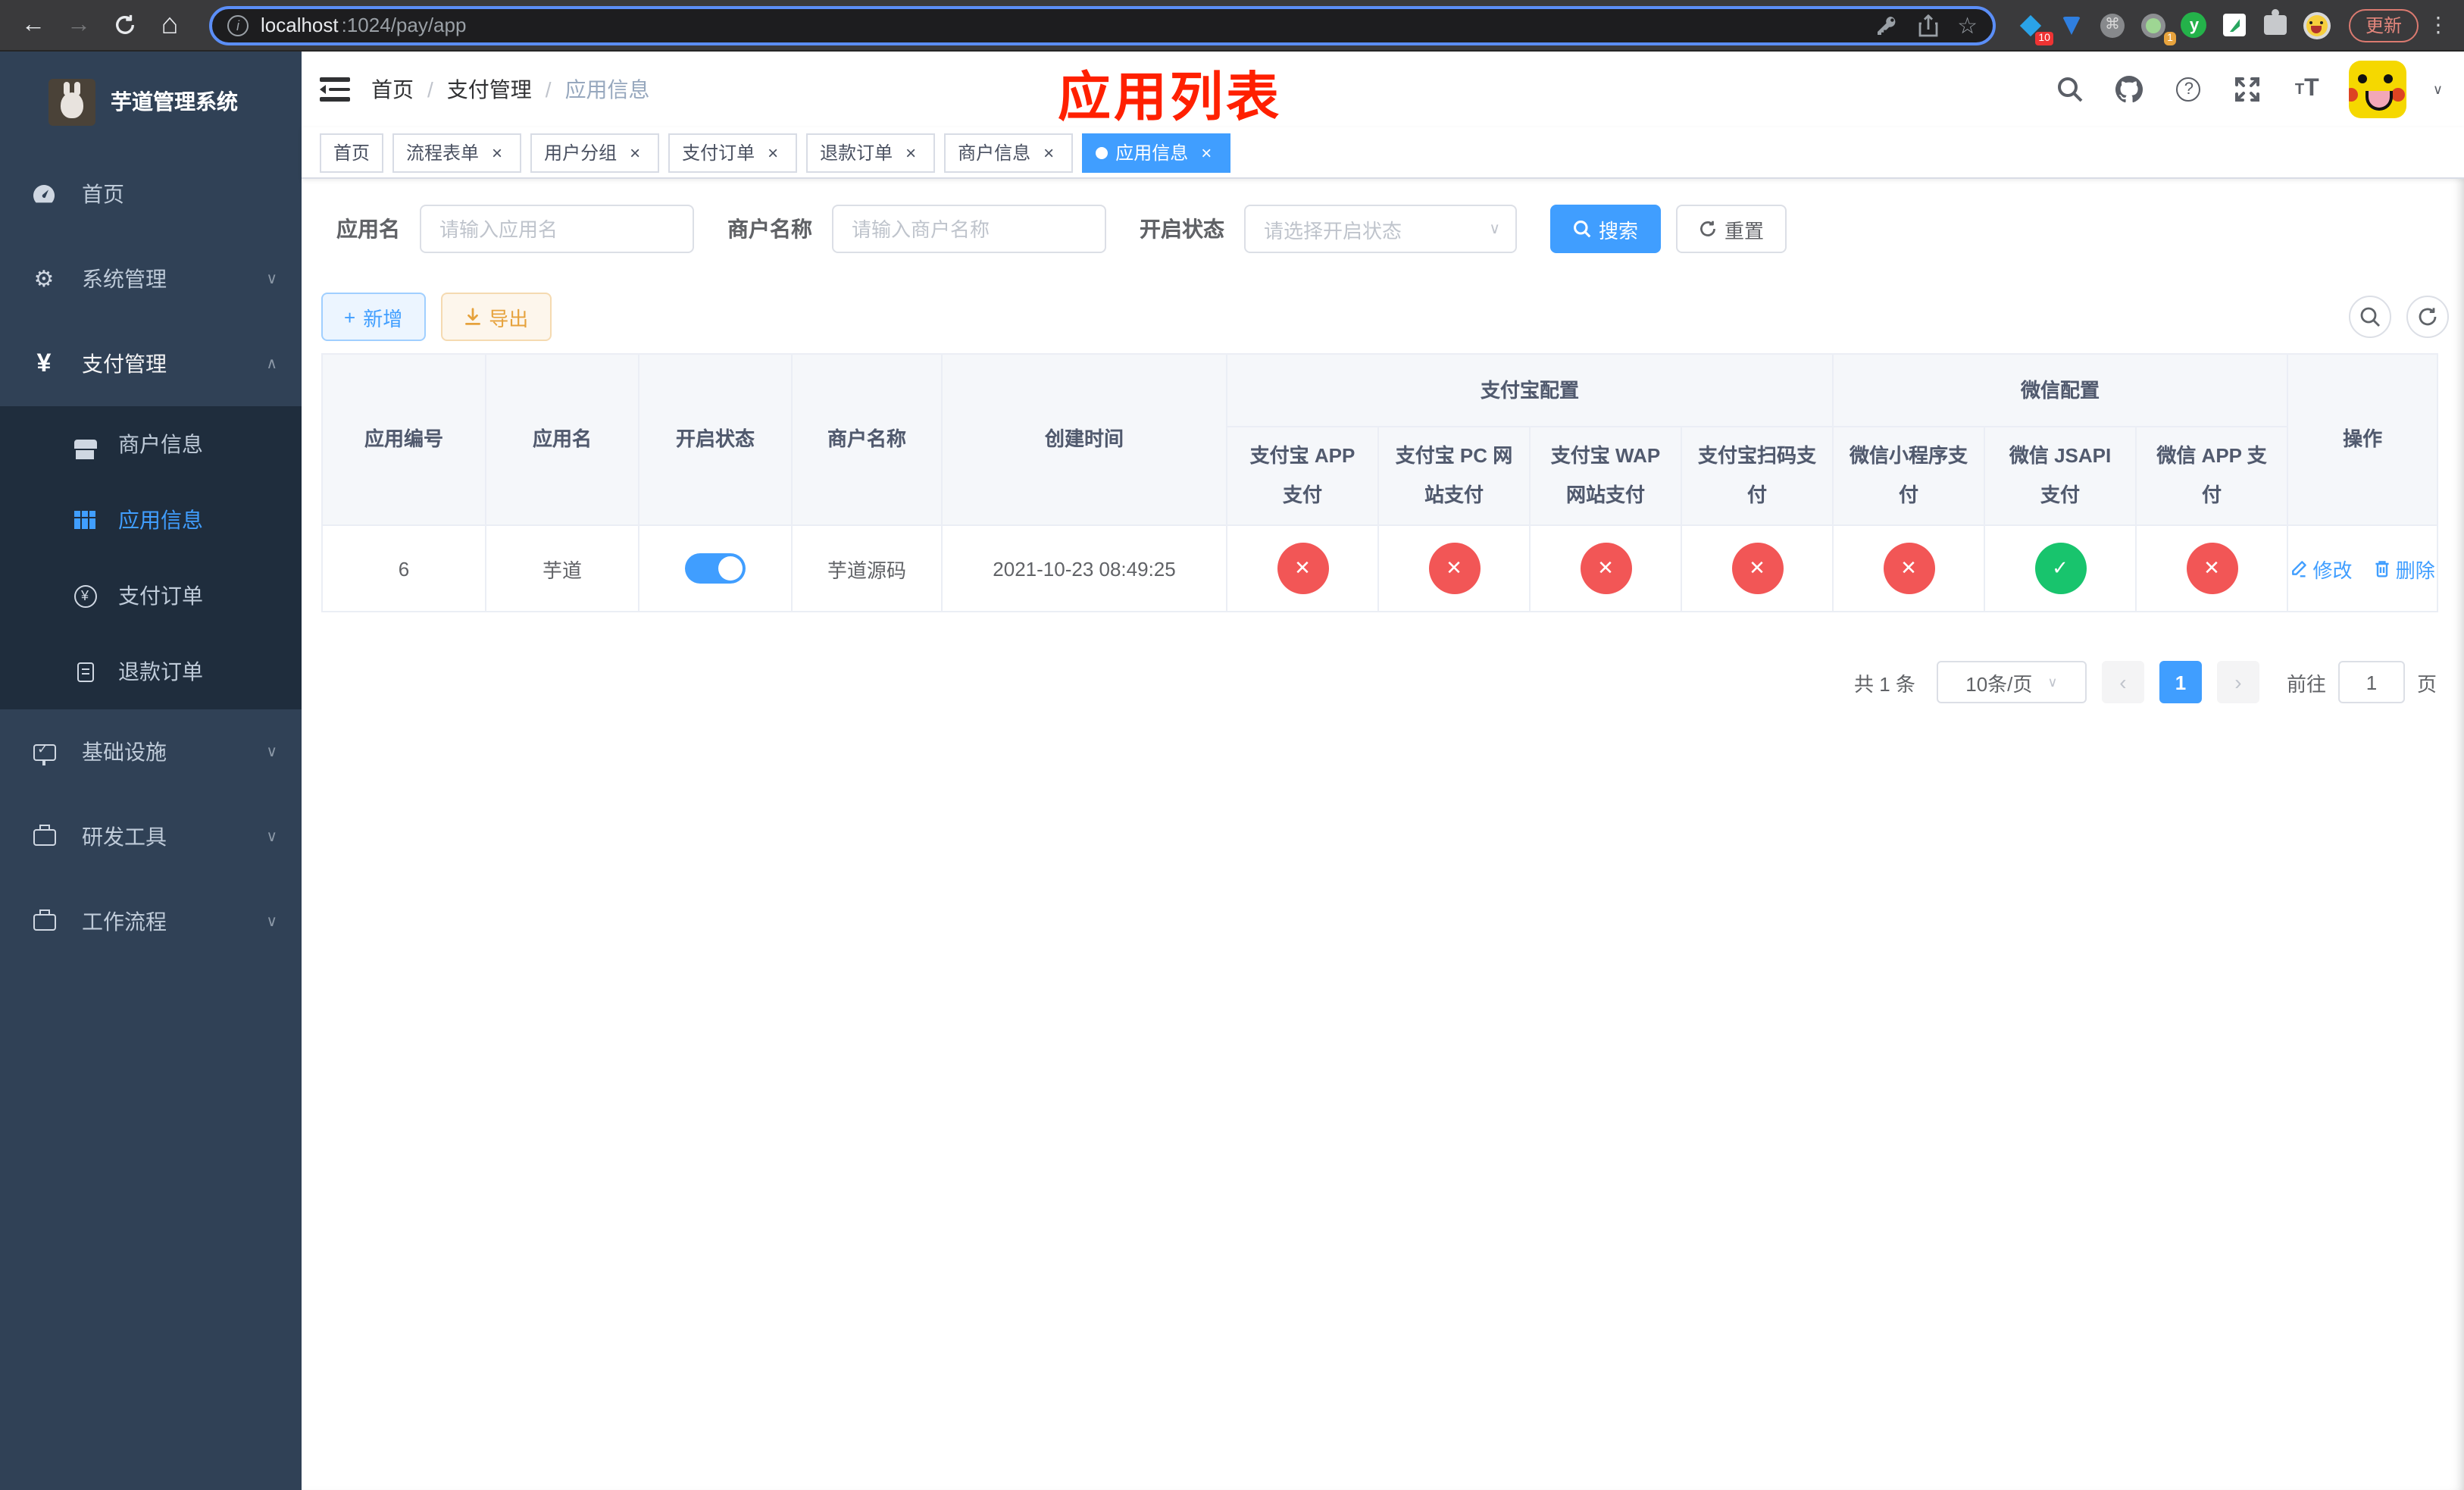  I want to click on tag-refund-order: 退款订单 ×, so click(871, 152).